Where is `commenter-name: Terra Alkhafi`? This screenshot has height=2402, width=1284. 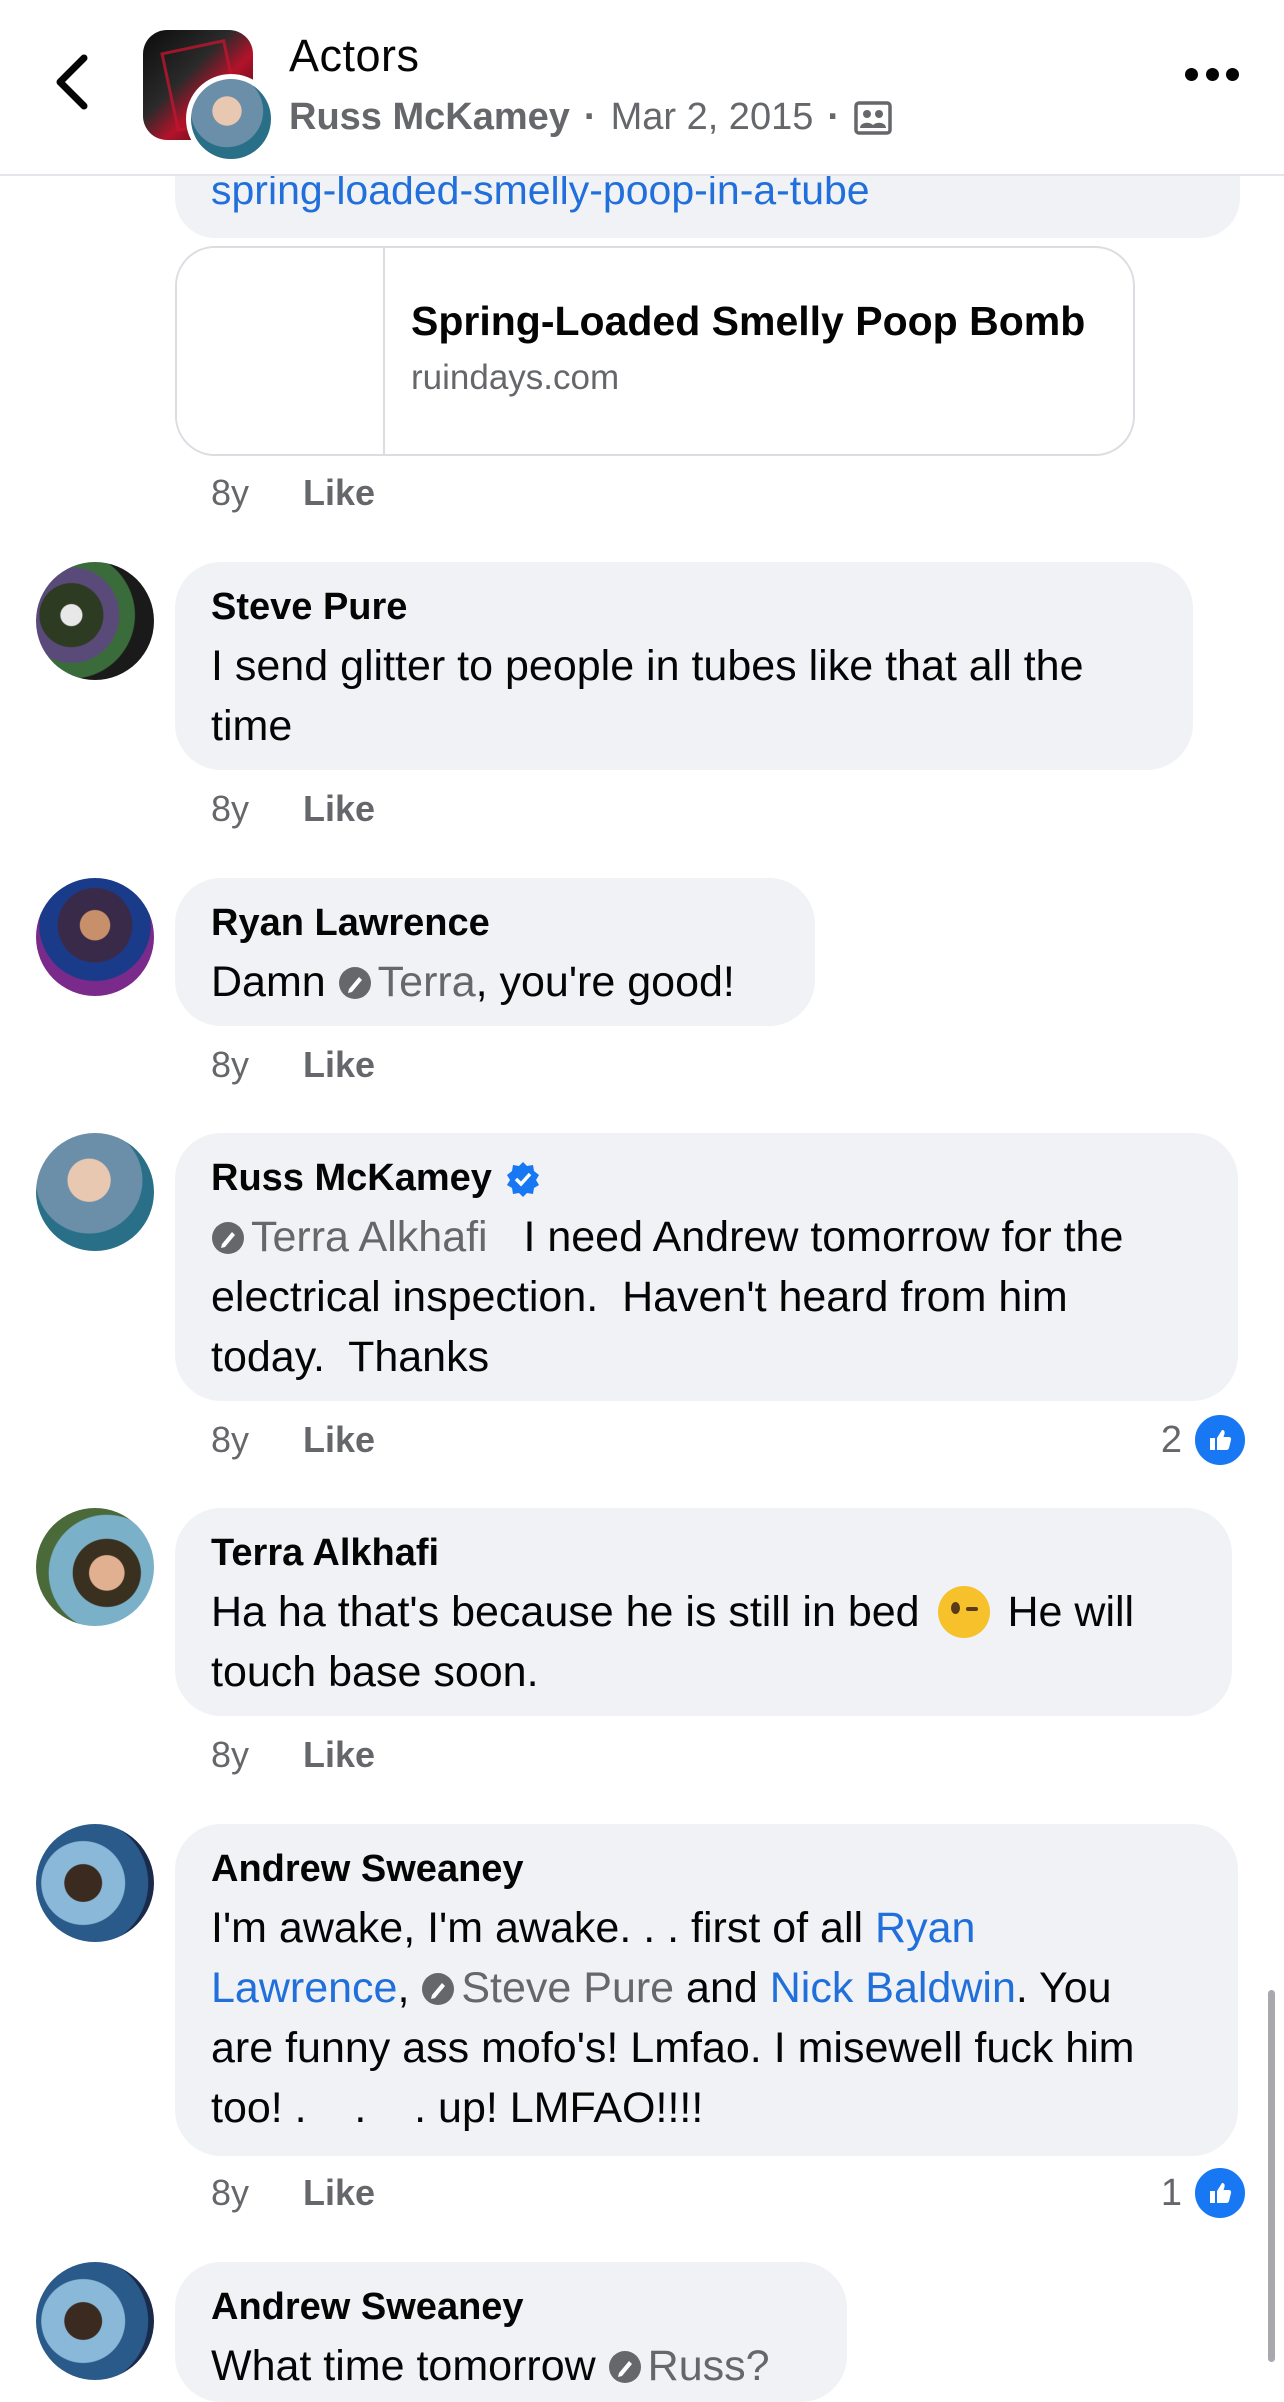 commenter-name: Terra Alkhafi is located at coordinates (325, 1553).